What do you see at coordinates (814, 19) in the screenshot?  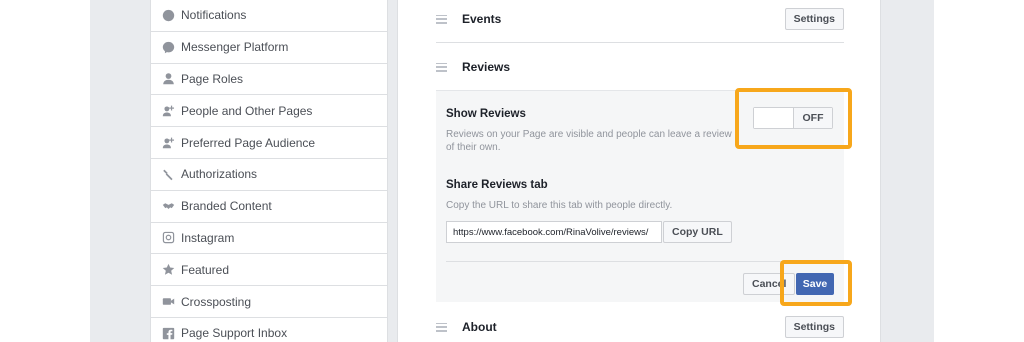 I see `events-settings-button: Settings` at bounding box center [814, 19].